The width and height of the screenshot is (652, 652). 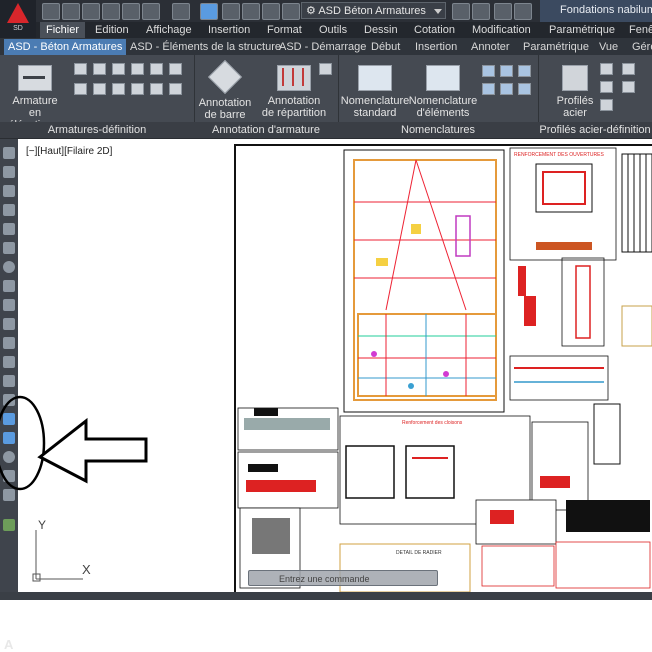 What do you see at coordinates (9, 153) in the screenshot?
I see `line-tool-icon` at bounding box center [9, 153].